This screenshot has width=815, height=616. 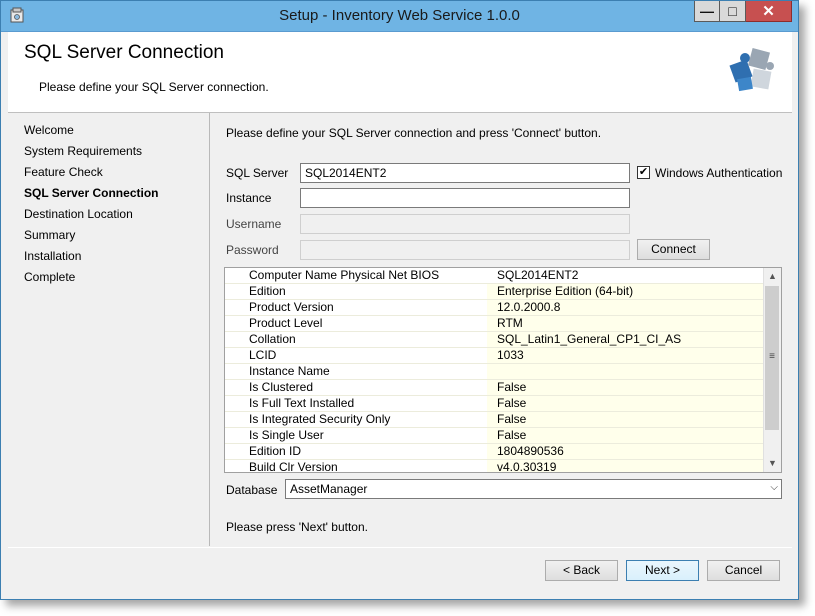 I want to click on table-row: Collation SQL_Latin1_General_CP1_CI_AS, so click(x=494, y=340).